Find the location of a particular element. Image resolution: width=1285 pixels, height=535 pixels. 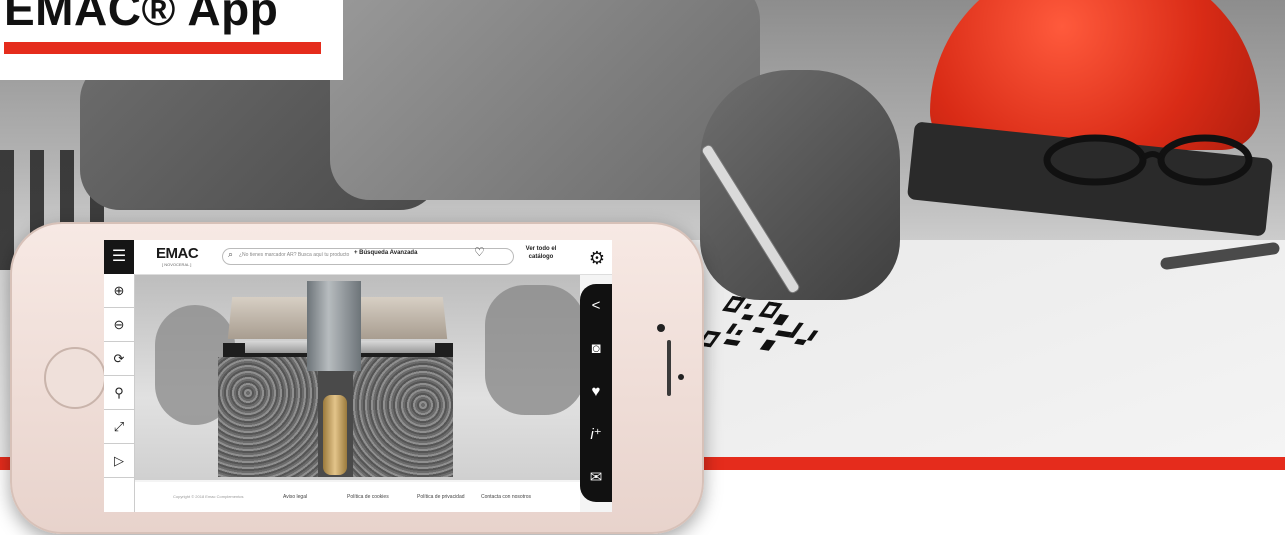

gear-icon: ⚙ is located at coordinates (597, 258).